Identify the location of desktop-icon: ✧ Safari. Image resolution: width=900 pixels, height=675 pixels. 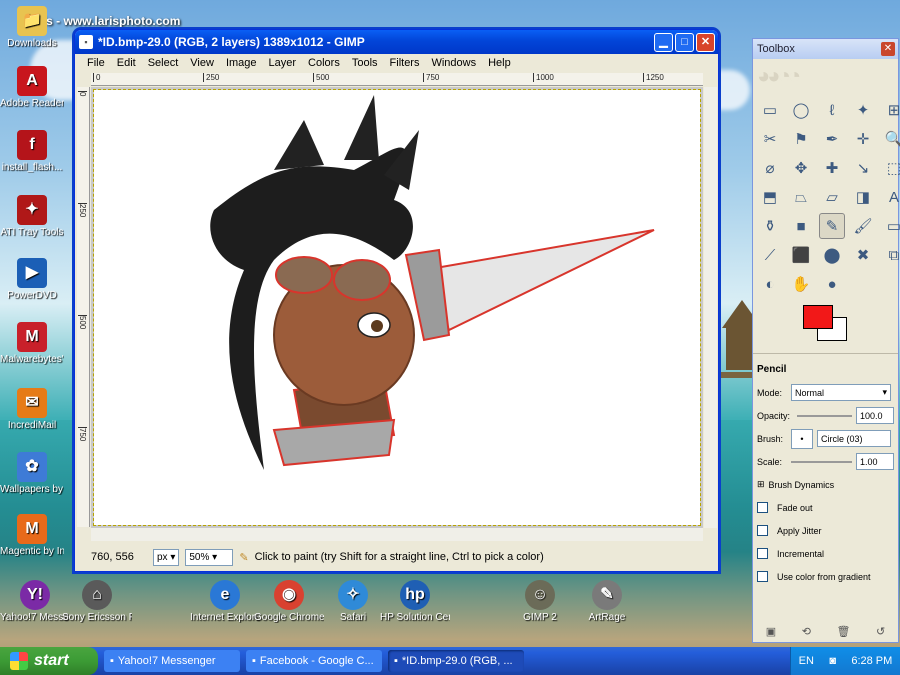
(353, 601).